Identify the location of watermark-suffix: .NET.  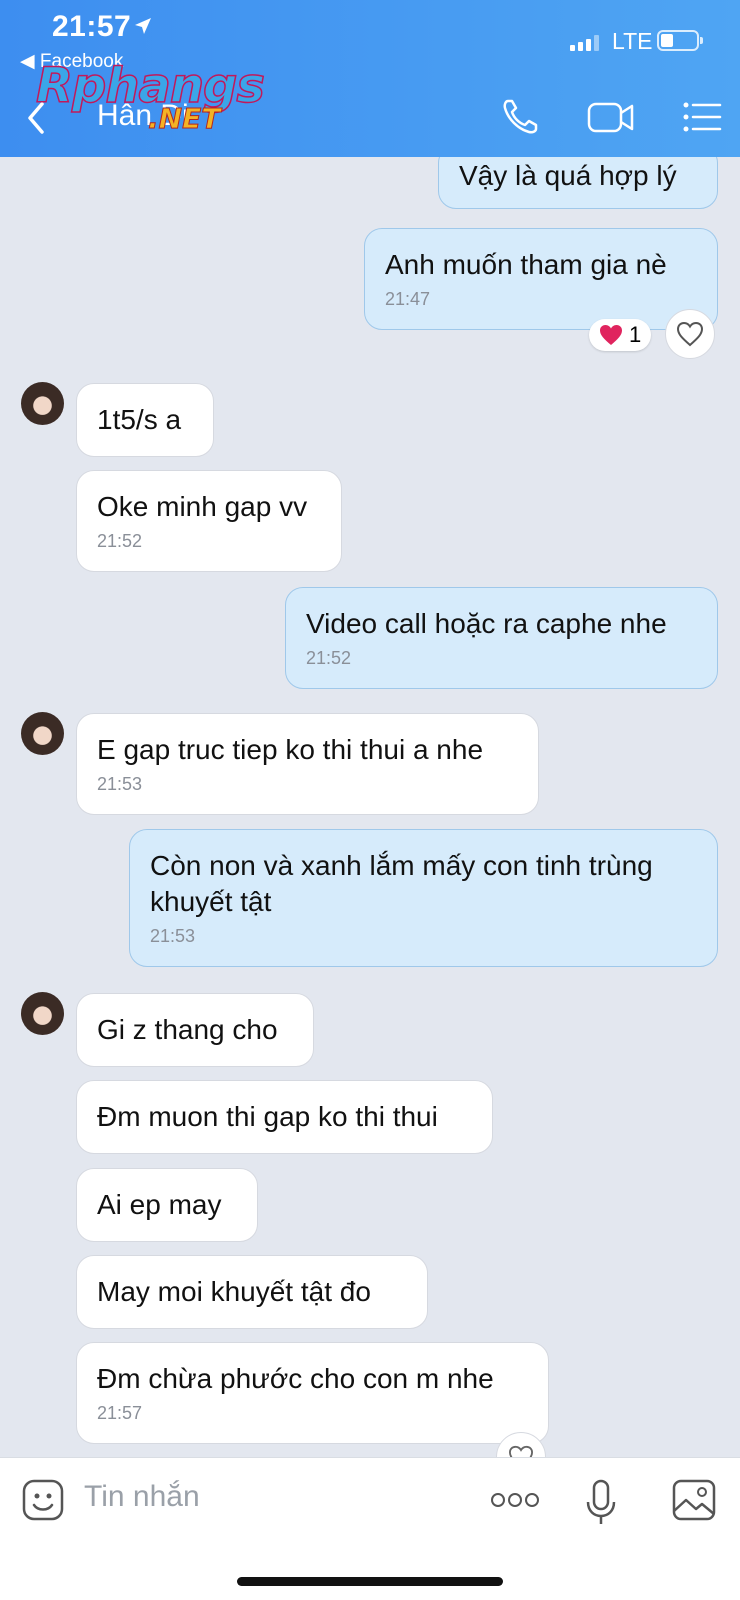
(184, 119).